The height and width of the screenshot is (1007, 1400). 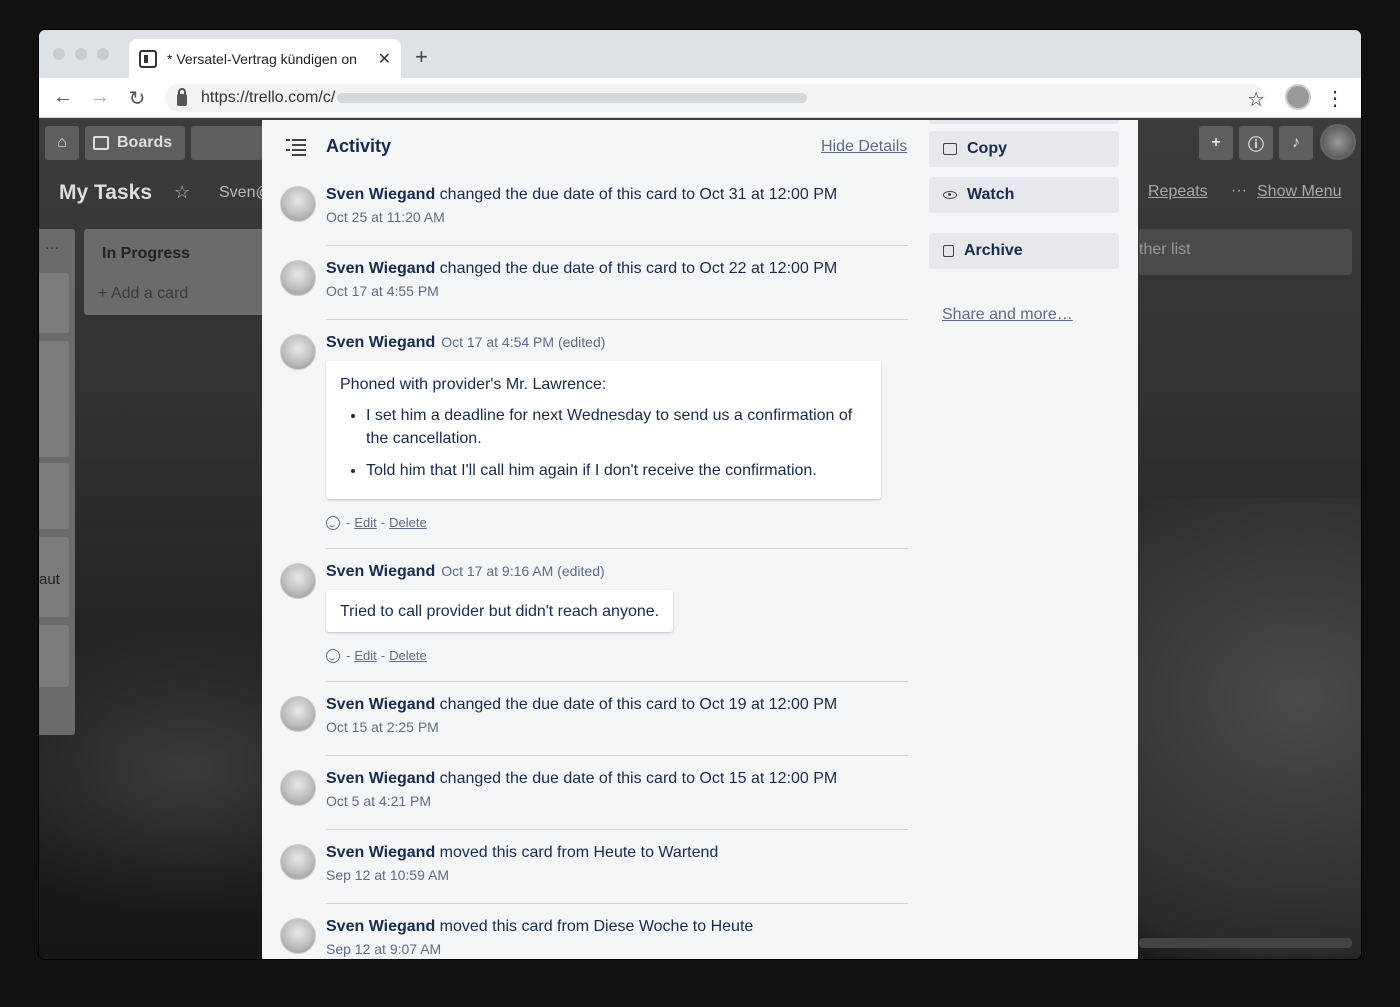 What do you see at coordinates (174, 272) in the screenshot?
I see `list-in-progress: In Progress + Add a card` at bounding box center [174, 272].